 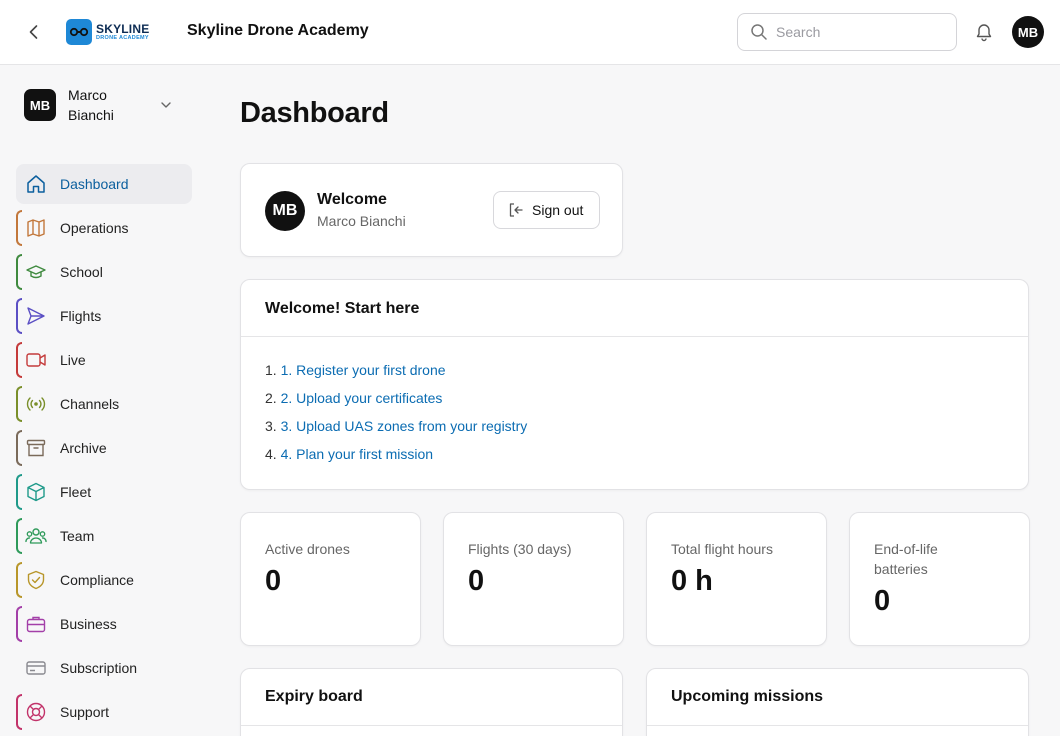 I want to click on sidebar-item-business: Business, so click(x=104, y=624).